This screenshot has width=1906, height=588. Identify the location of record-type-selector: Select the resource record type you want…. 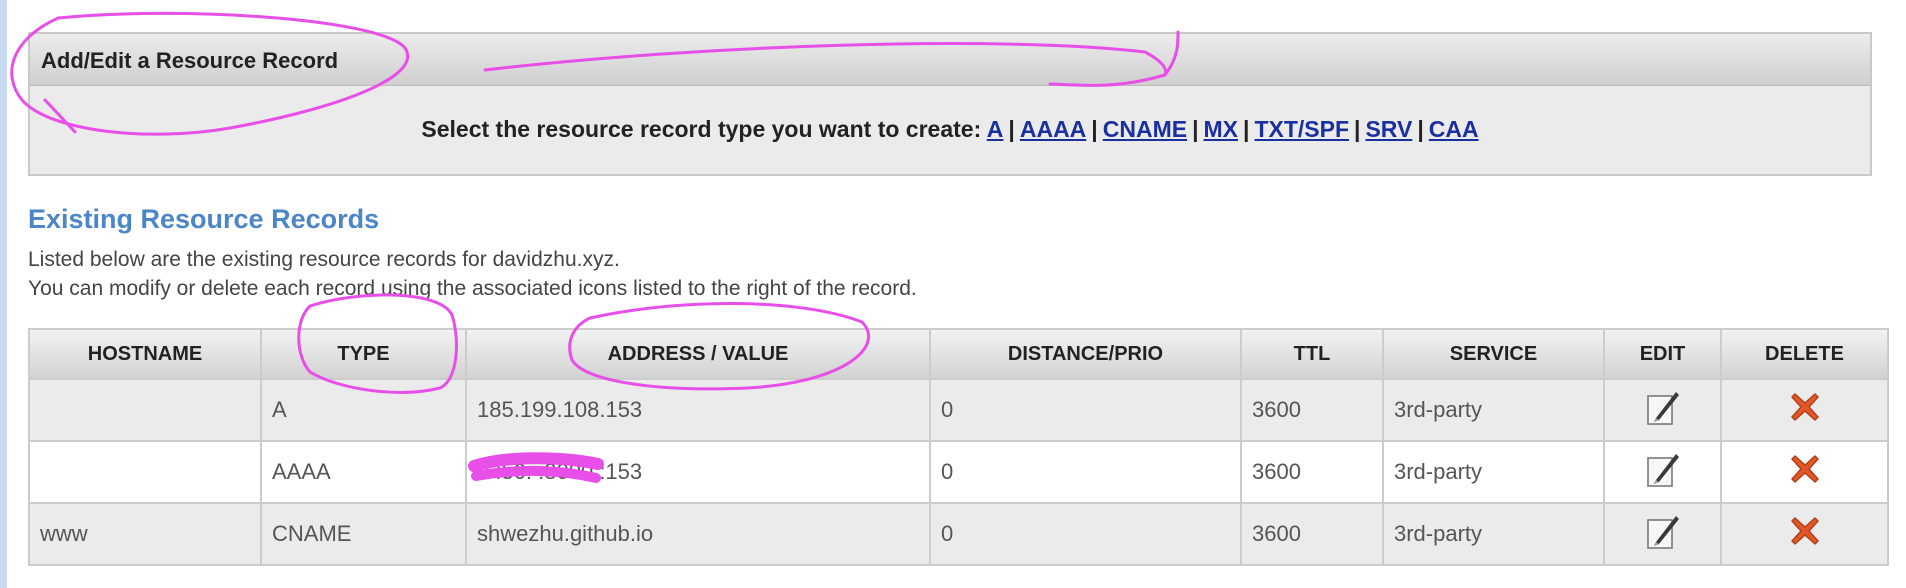
(950, 114).